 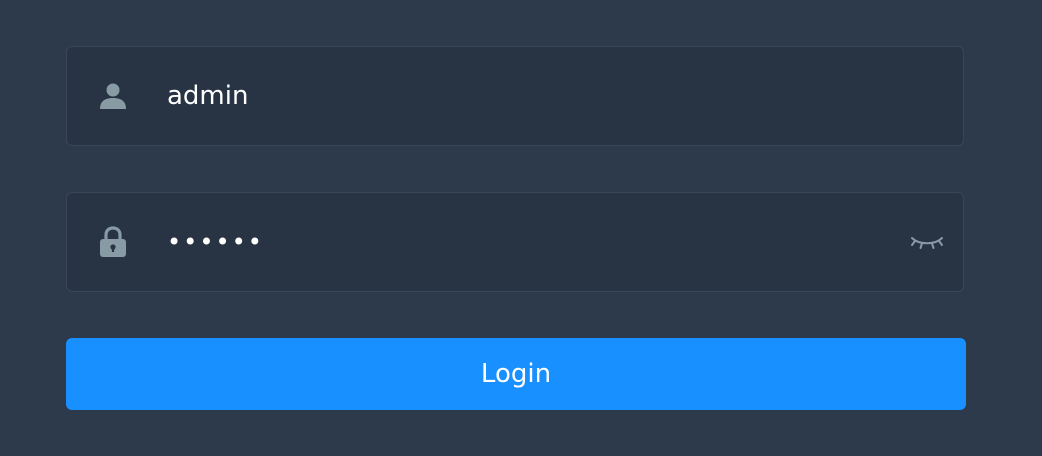 What do you see at coordinates (516, 374) in the screenshot?
I see `login-button: Login` at bounding box center [516, 374].